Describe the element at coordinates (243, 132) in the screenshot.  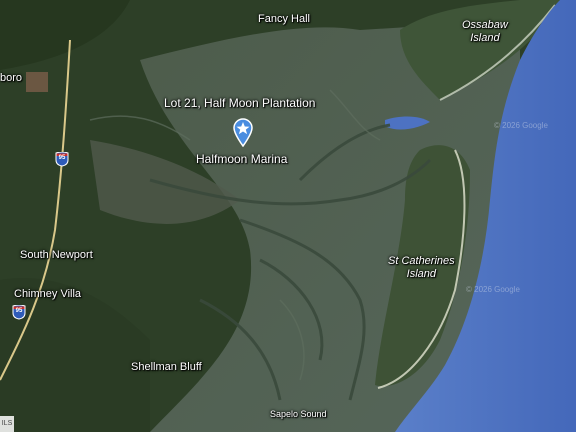
I see `map-pin-star-icon` at that location.